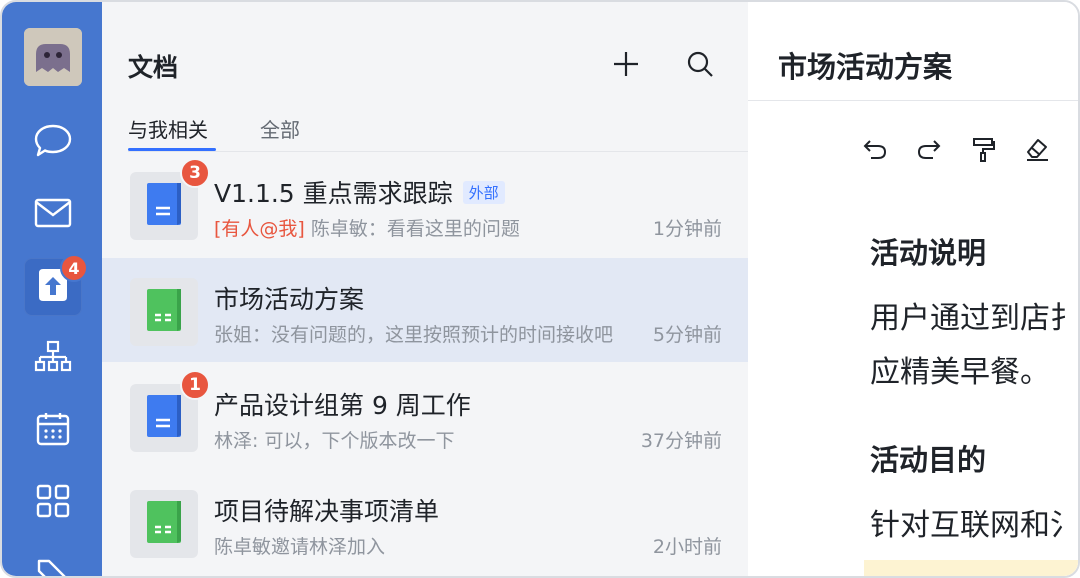  I want to click on left-rail: 4, so click(52, 289).